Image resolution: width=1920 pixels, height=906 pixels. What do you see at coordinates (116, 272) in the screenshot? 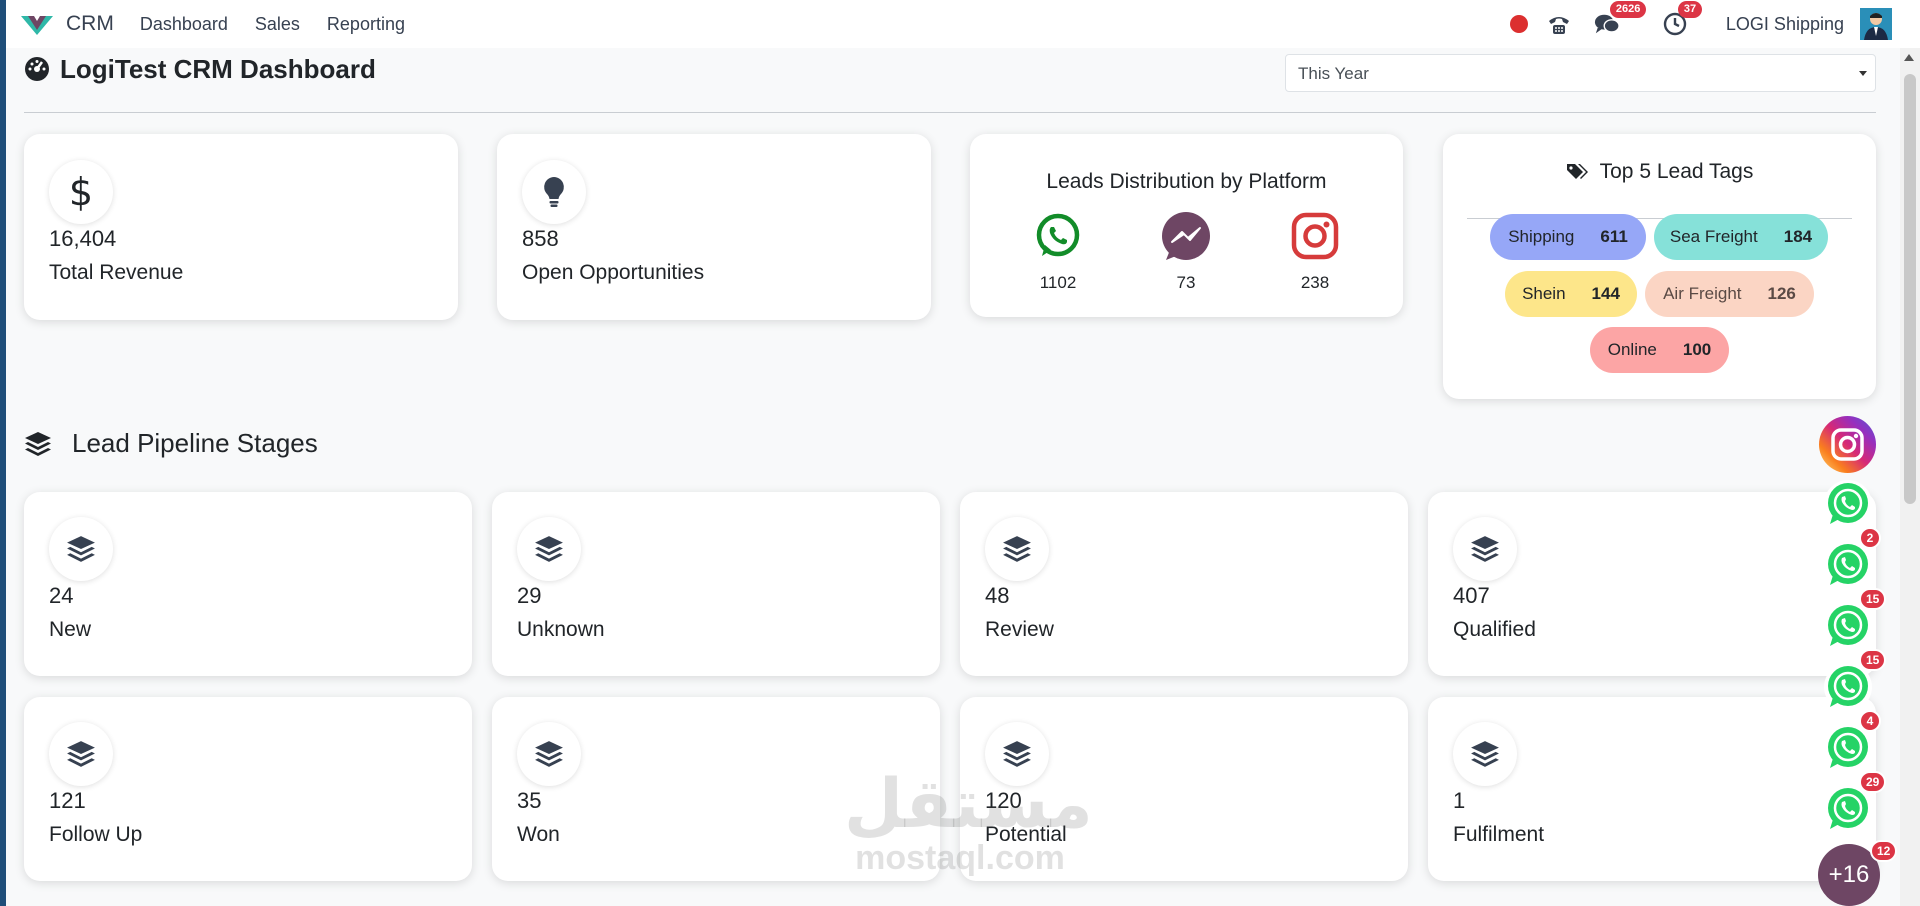
I see `kpi-label: Total Revenue` at bounding box center [116, 272].